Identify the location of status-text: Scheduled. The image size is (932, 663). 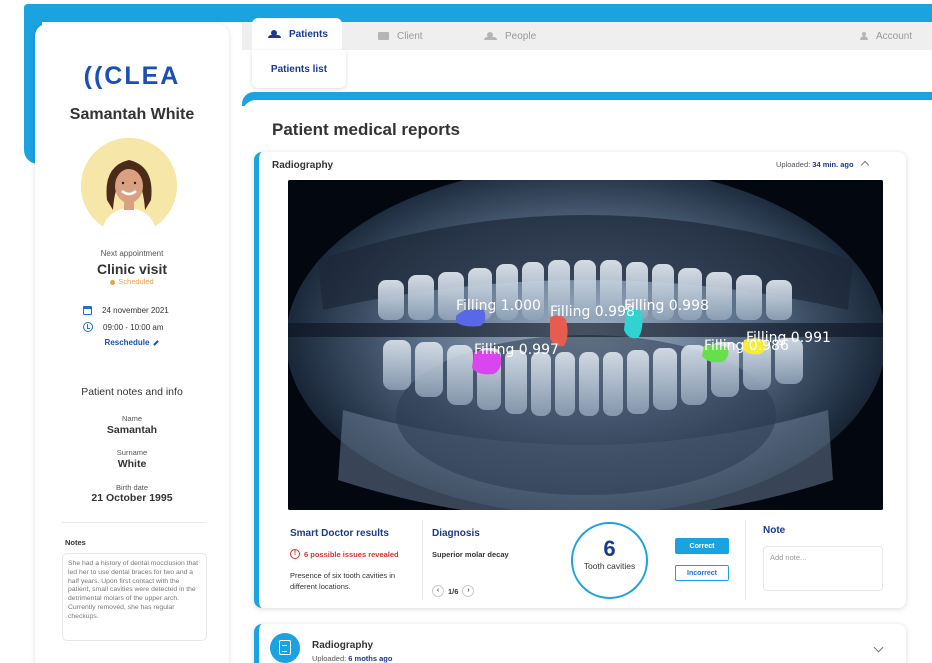
(136, 281).